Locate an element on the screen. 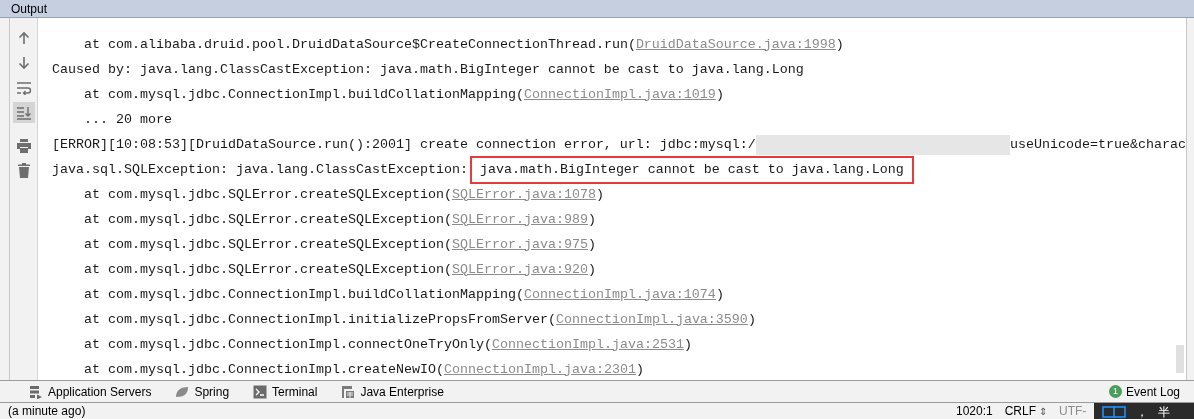 This screenshot has width=1194, height=419. soft-wrap-icon is located at coordinates (23, 87).